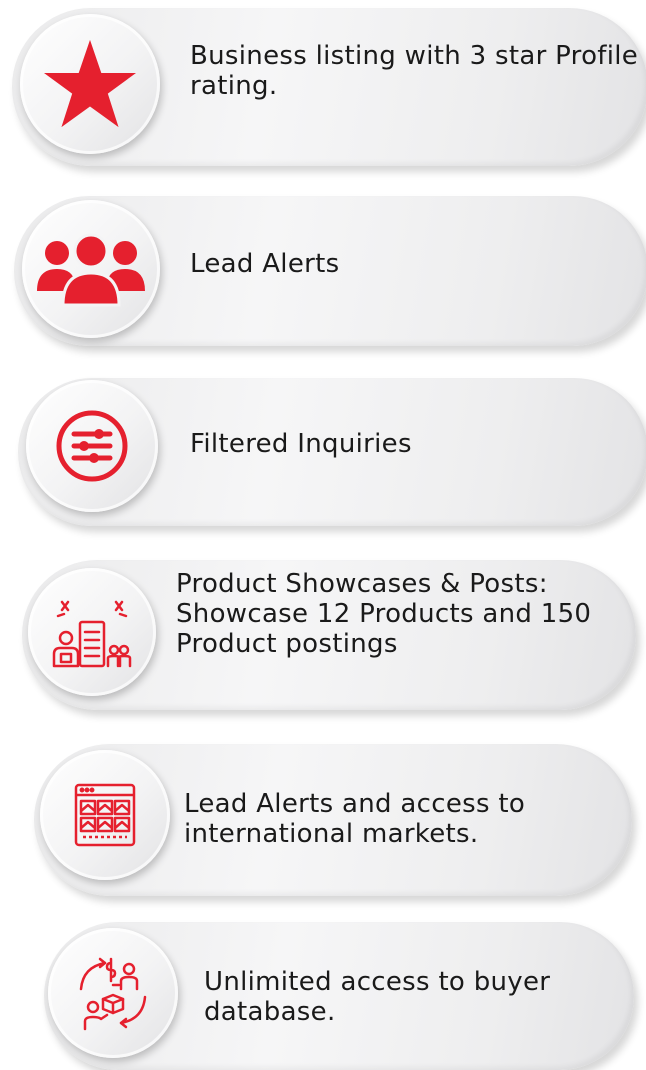  I want to click on star-icon, so click(90, 84).